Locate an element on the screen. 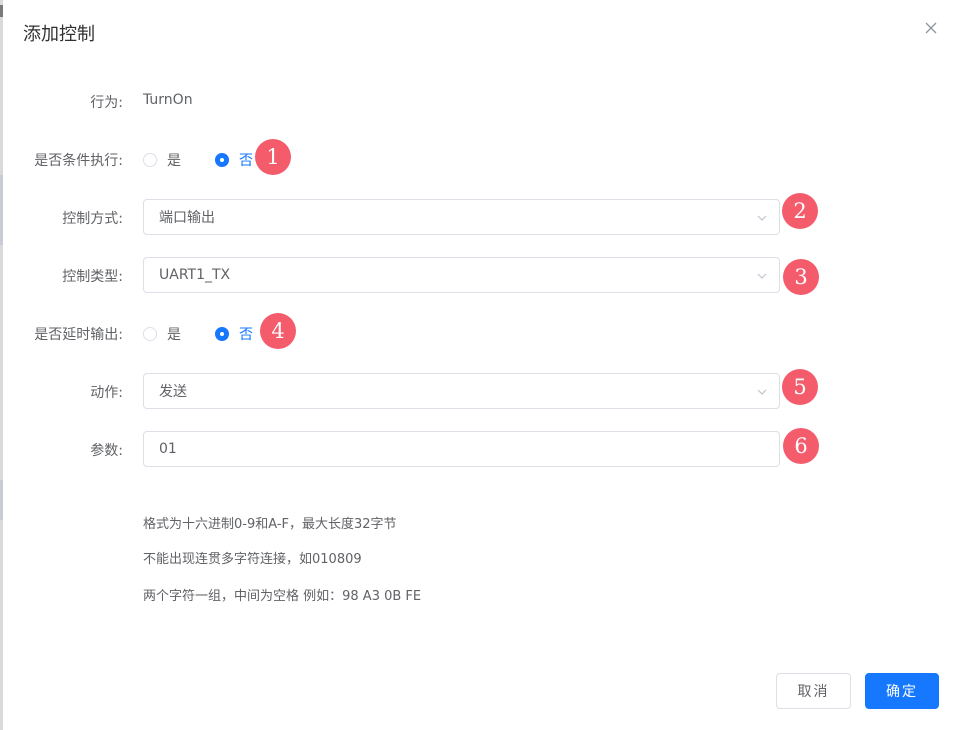  delayed-output-label: 是否延时输出: is located at coordinates (78, 335).